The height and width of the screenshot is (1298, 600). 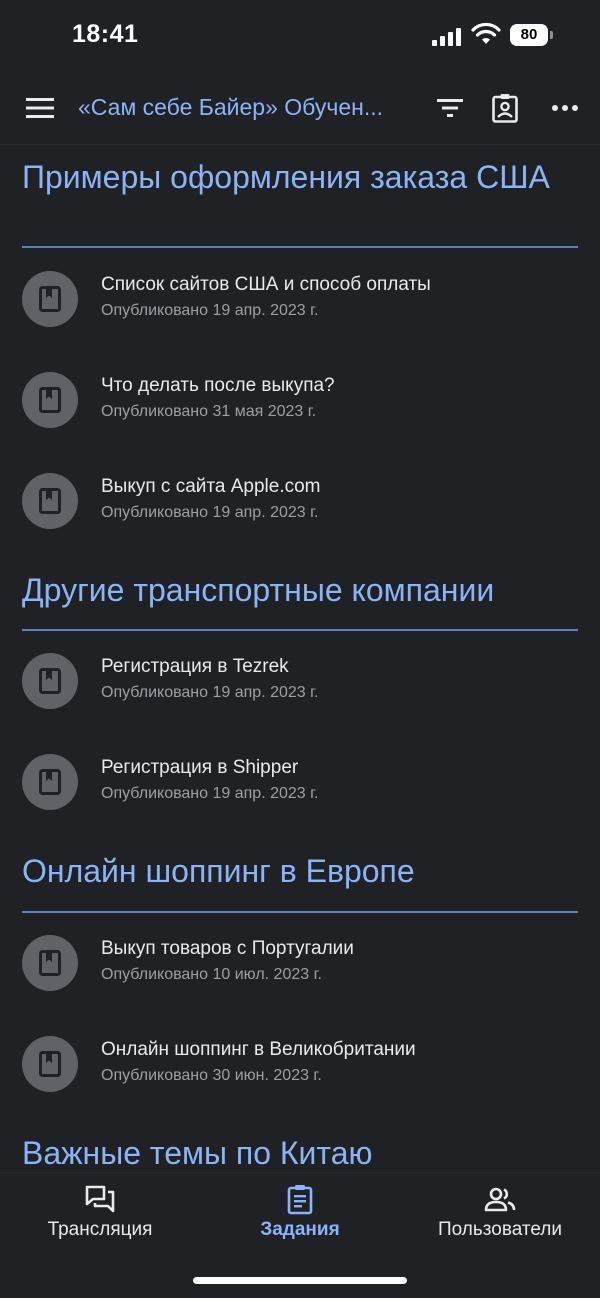 I want to click on more-options-button, so click(x=565, y=108).